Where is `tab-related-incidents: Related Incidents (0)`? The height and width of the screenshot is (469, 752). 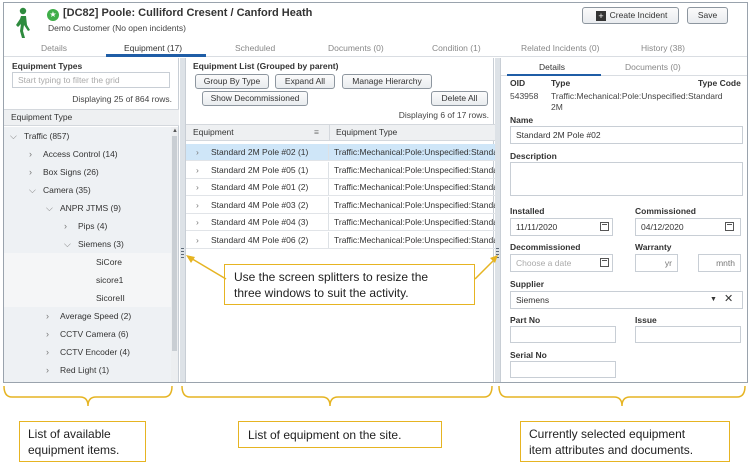
tab-related-incidents: Related Incidents (0) is located at coordinates (560, 48).